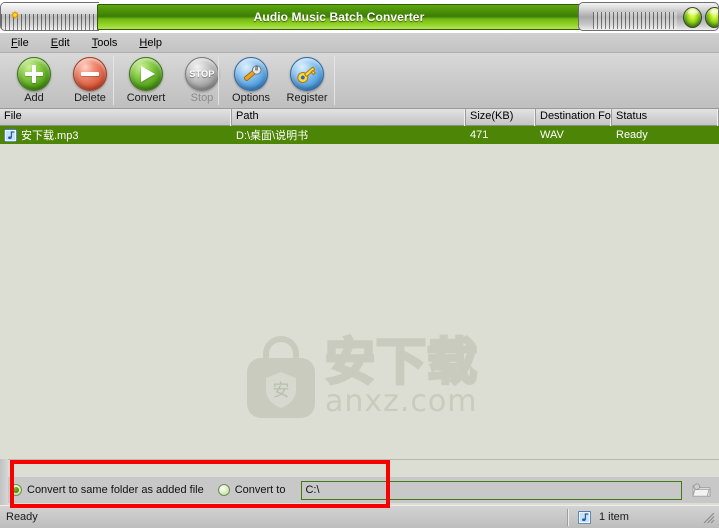 The width and height of the screenshot is (719, 528). I want to click on title-bar-caption: Audio Music Batch Converter, so click(339, 17).